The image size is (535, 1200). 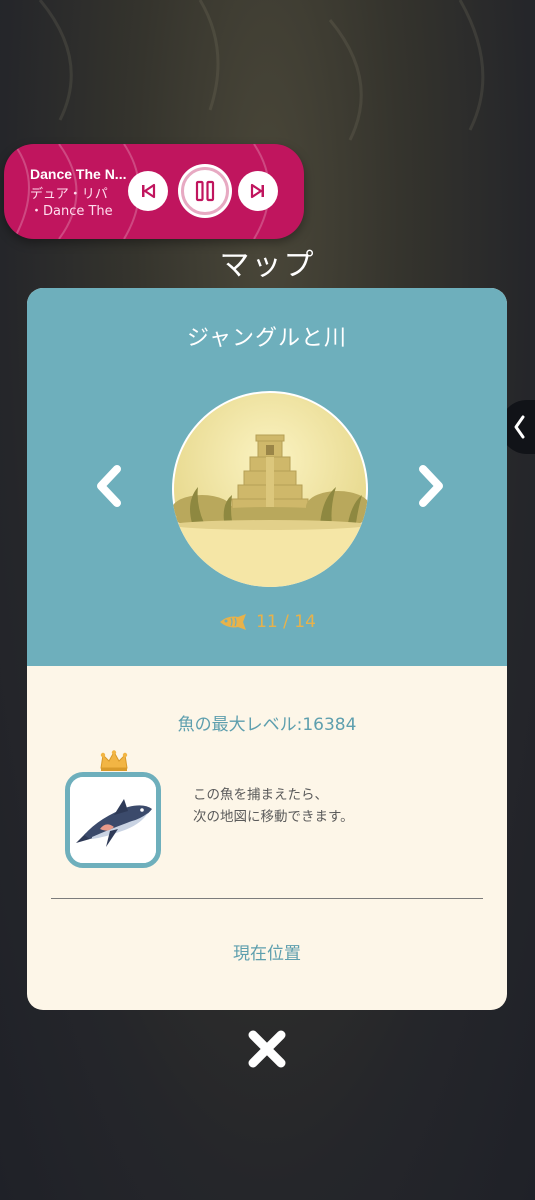 What do you see at coordinates (267, 725) in the screenshot?
I see `max-fish-level-text: 魚の最大レベル:16384` at bounding box center [267, 725].